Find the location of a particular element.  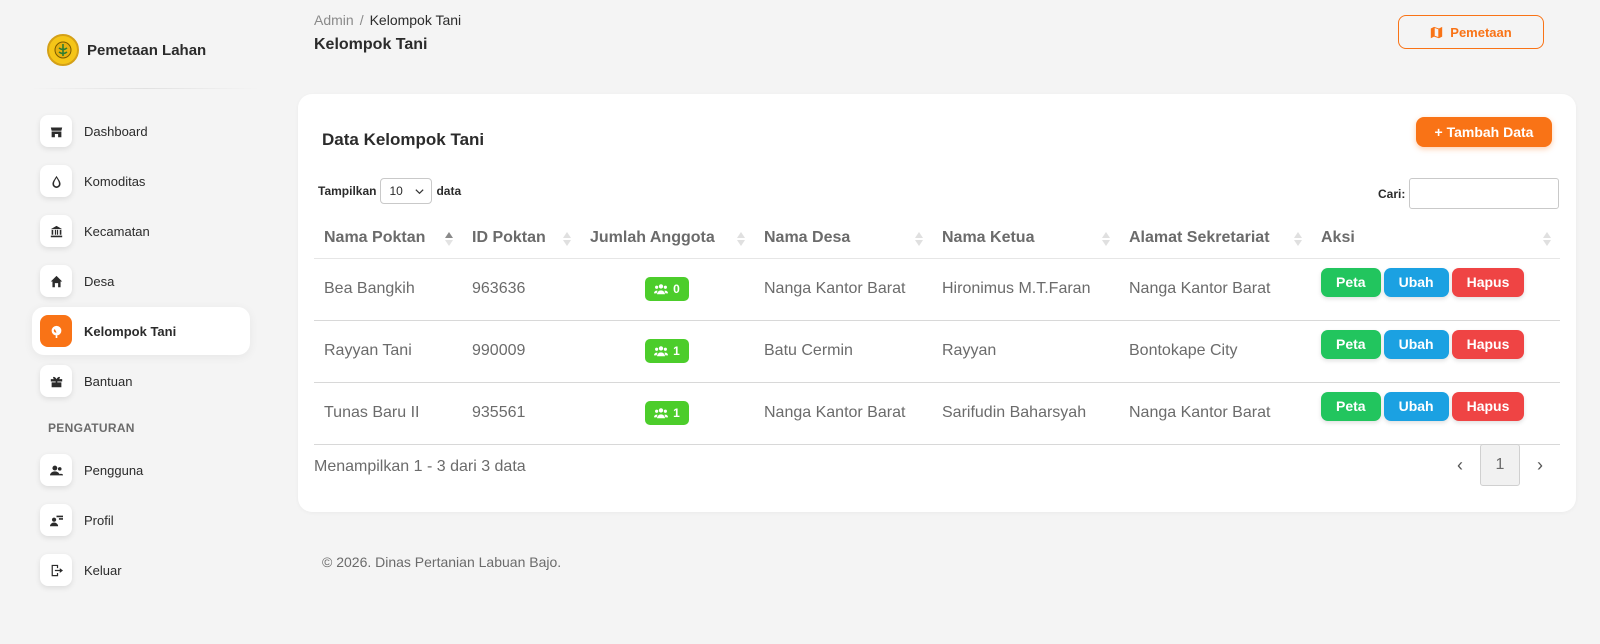

member-count-badge: 0 is located at coordinates (667, 289).